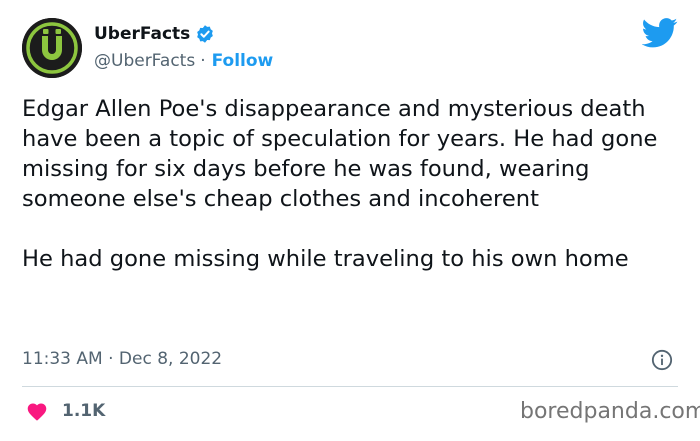 The height and width of the screenshot is (441, 700). I want to click on handle-row: @UberFacts · Follow, so click(183, 61).